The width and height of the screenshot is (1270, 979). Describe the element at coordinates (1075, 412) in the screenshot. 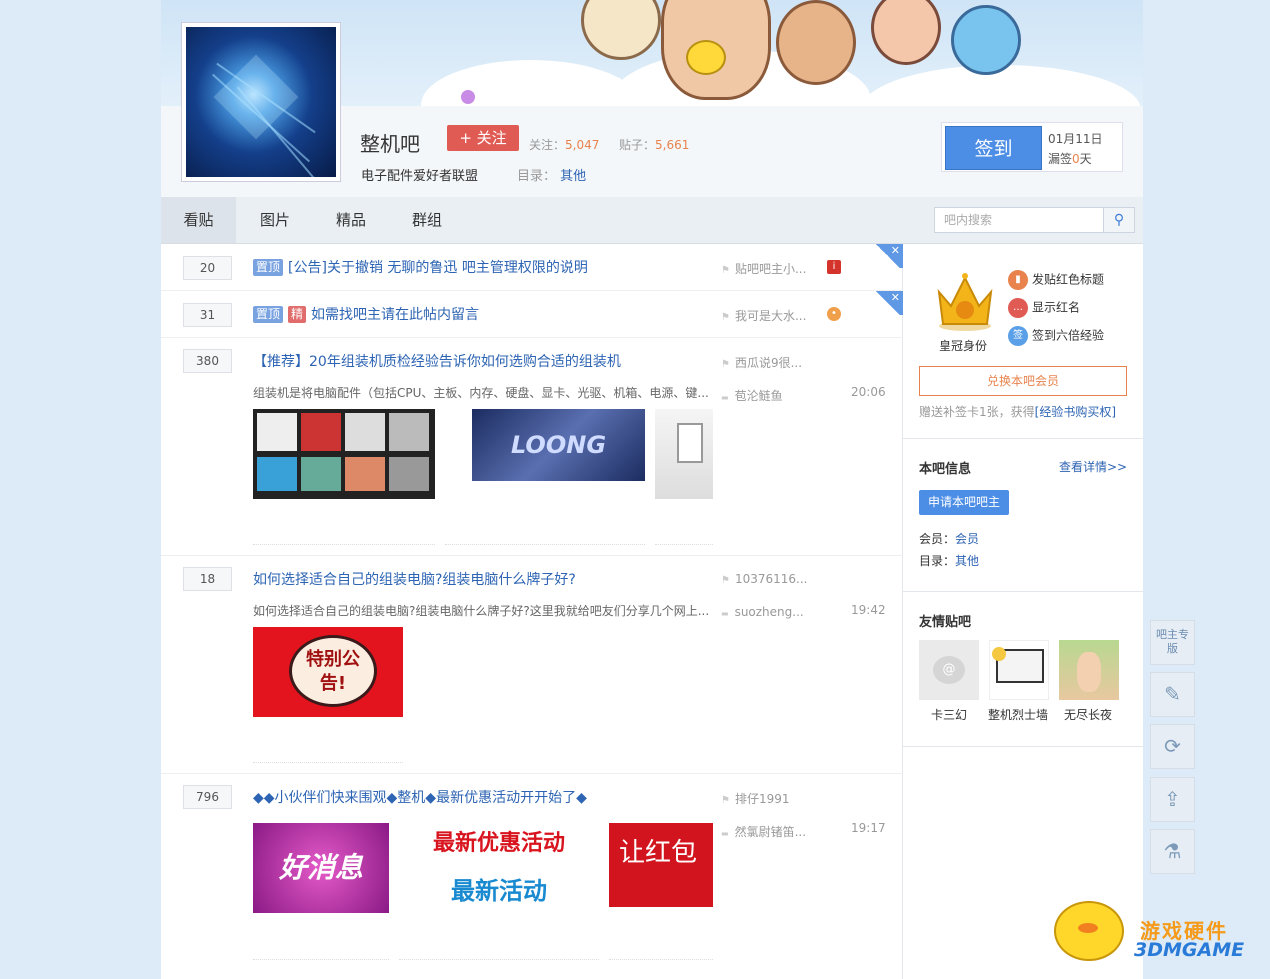

I see `gift-link: [经验书购买权]` at that location.